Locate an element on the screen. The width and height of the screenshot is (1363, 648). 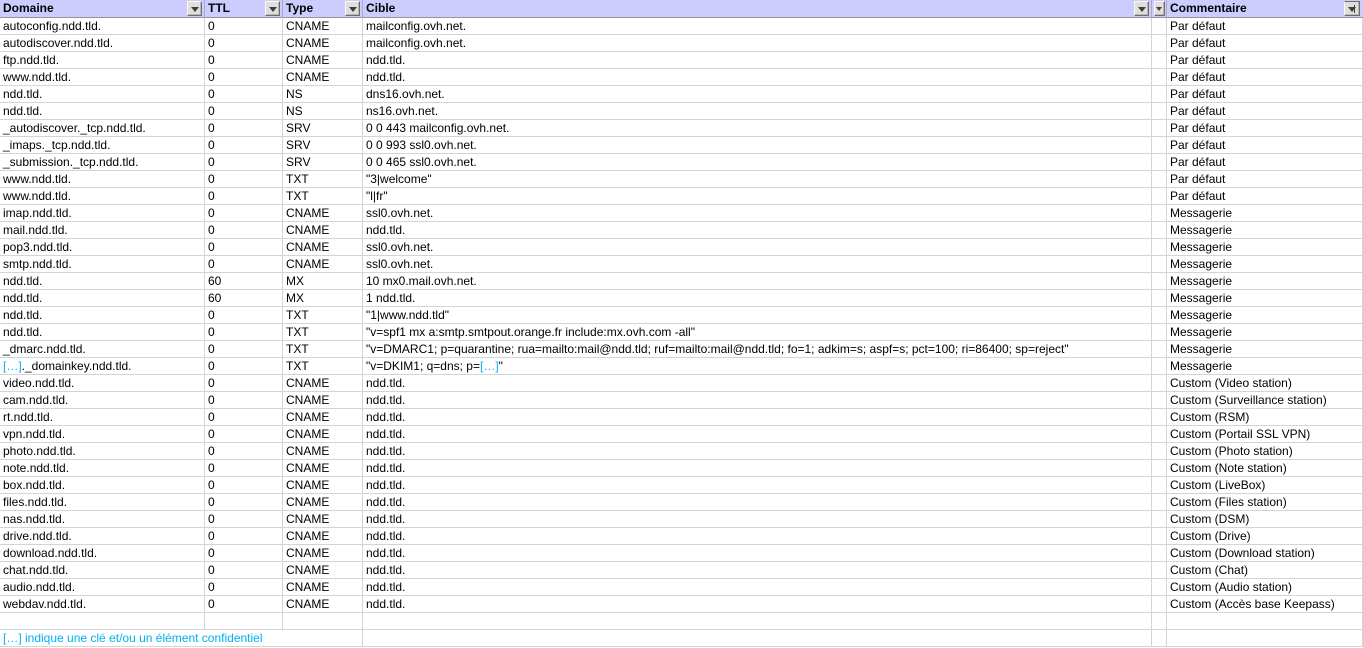
filter-button-extra is located at coordinates (1159, 8).